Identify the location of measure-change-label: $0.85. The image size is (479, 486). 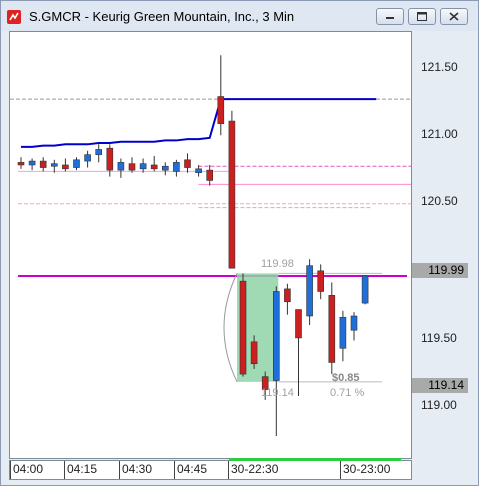
(346, 378).